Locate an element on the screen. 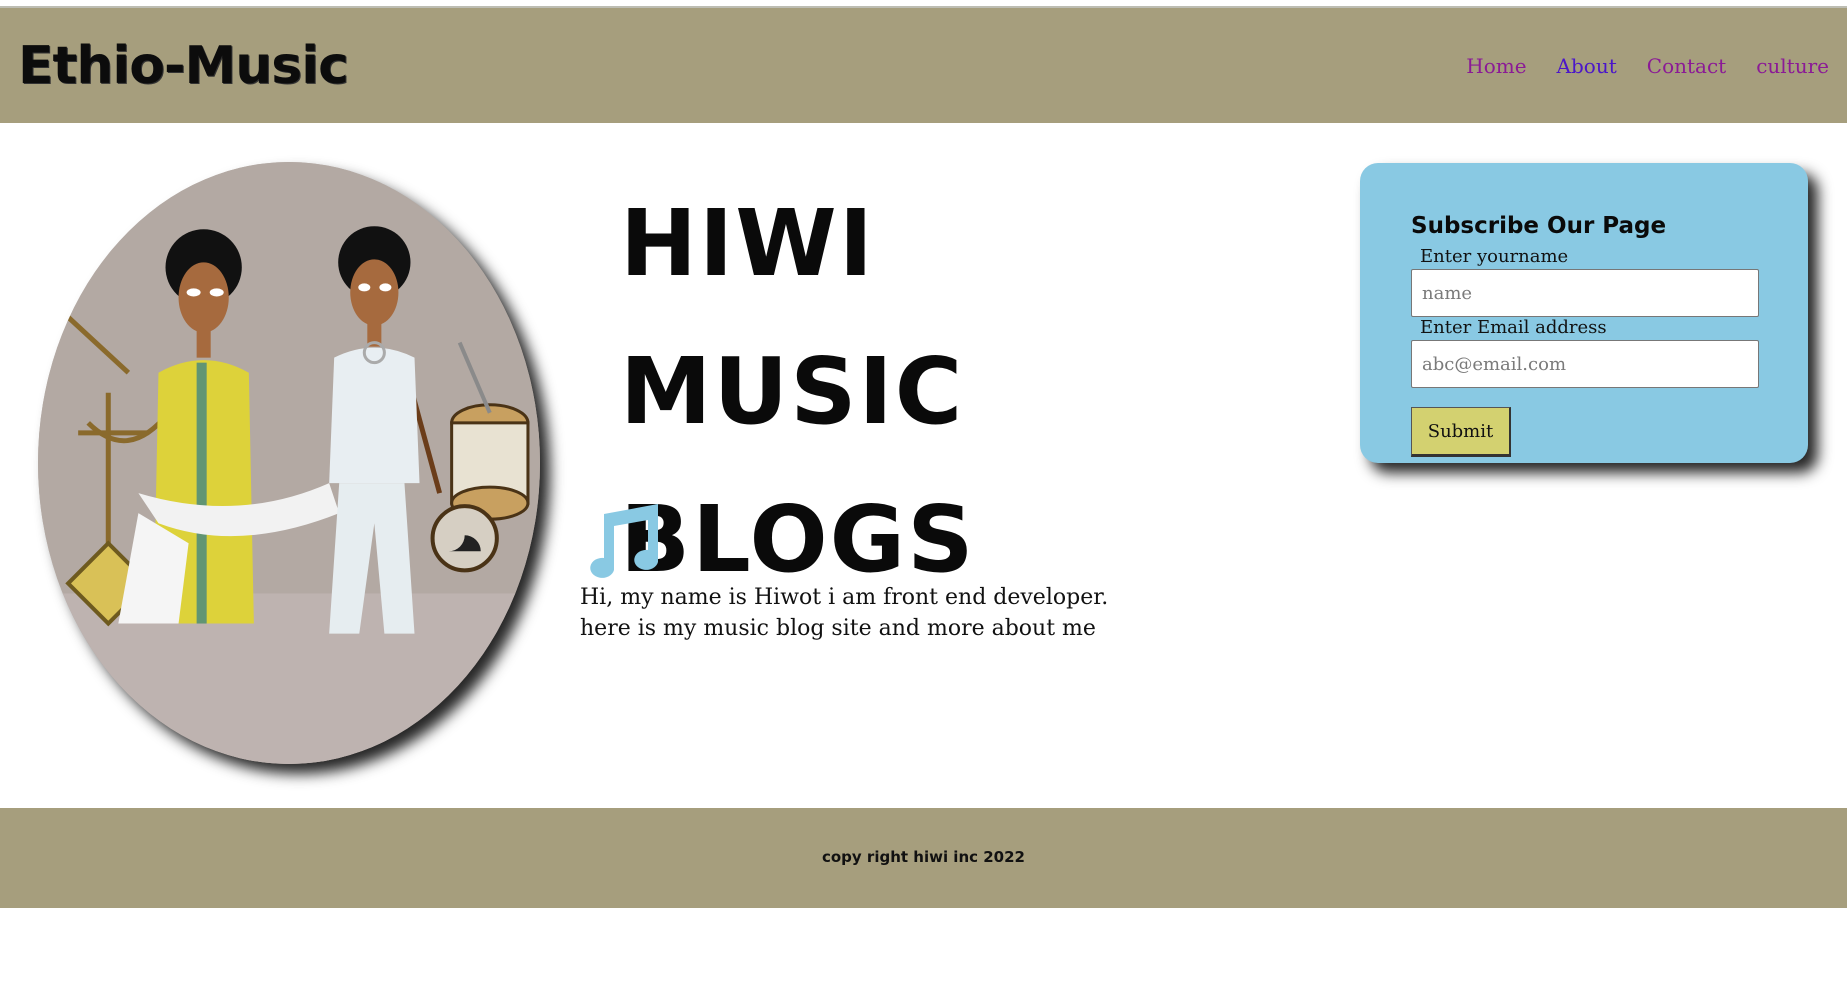 This screenshot has width=1847, height=984. site-footer: copy right hiwi inc 2022 is located at coordinates (923, 858).